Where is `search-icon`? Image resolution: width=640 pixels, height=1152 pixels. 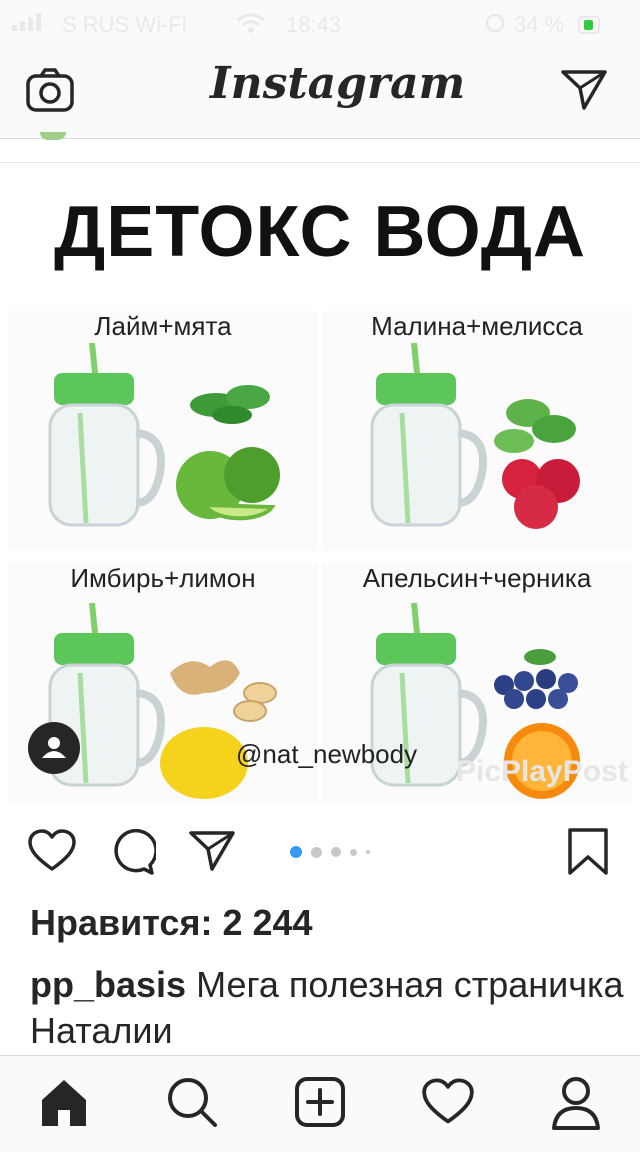
search-icon is located at coordinates (192, 1104).